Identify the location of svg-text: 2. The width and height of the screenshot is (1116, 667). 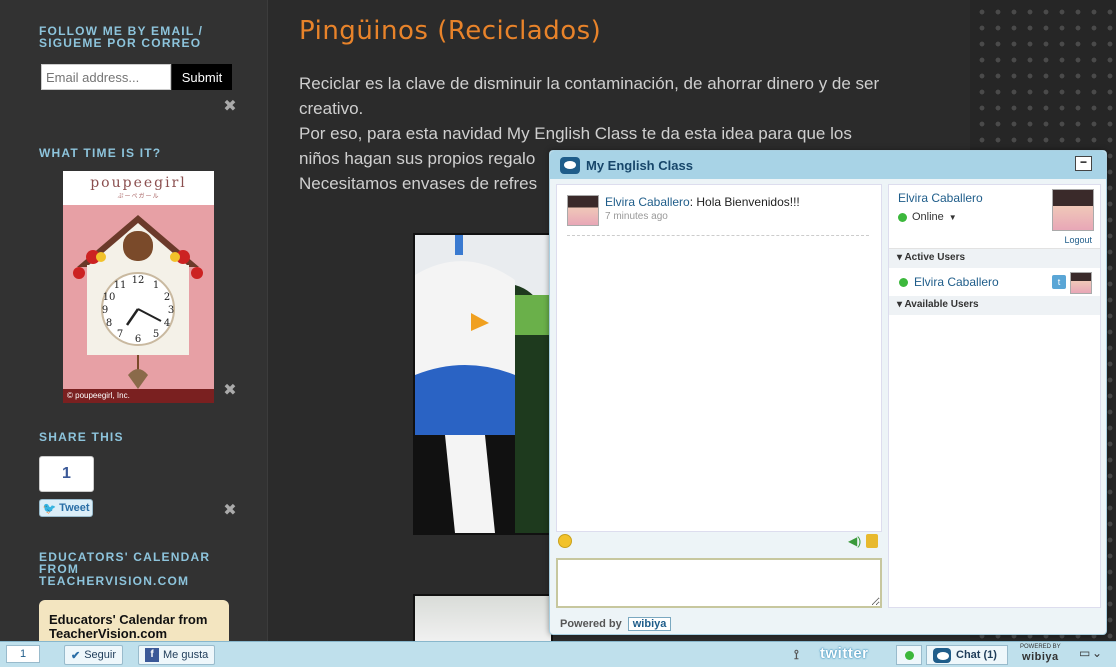
(167, 297).